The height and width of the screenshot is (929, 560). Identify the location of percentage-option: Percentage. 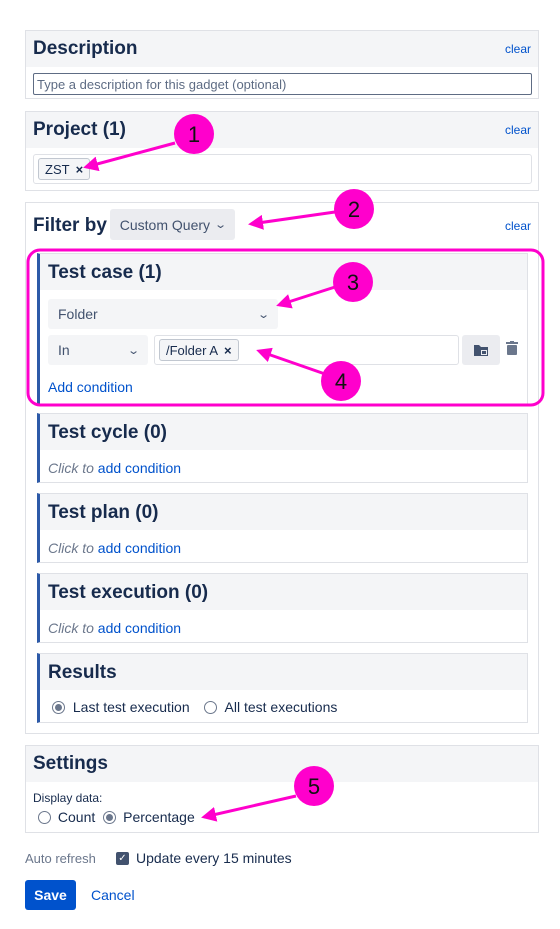
(149, 817).